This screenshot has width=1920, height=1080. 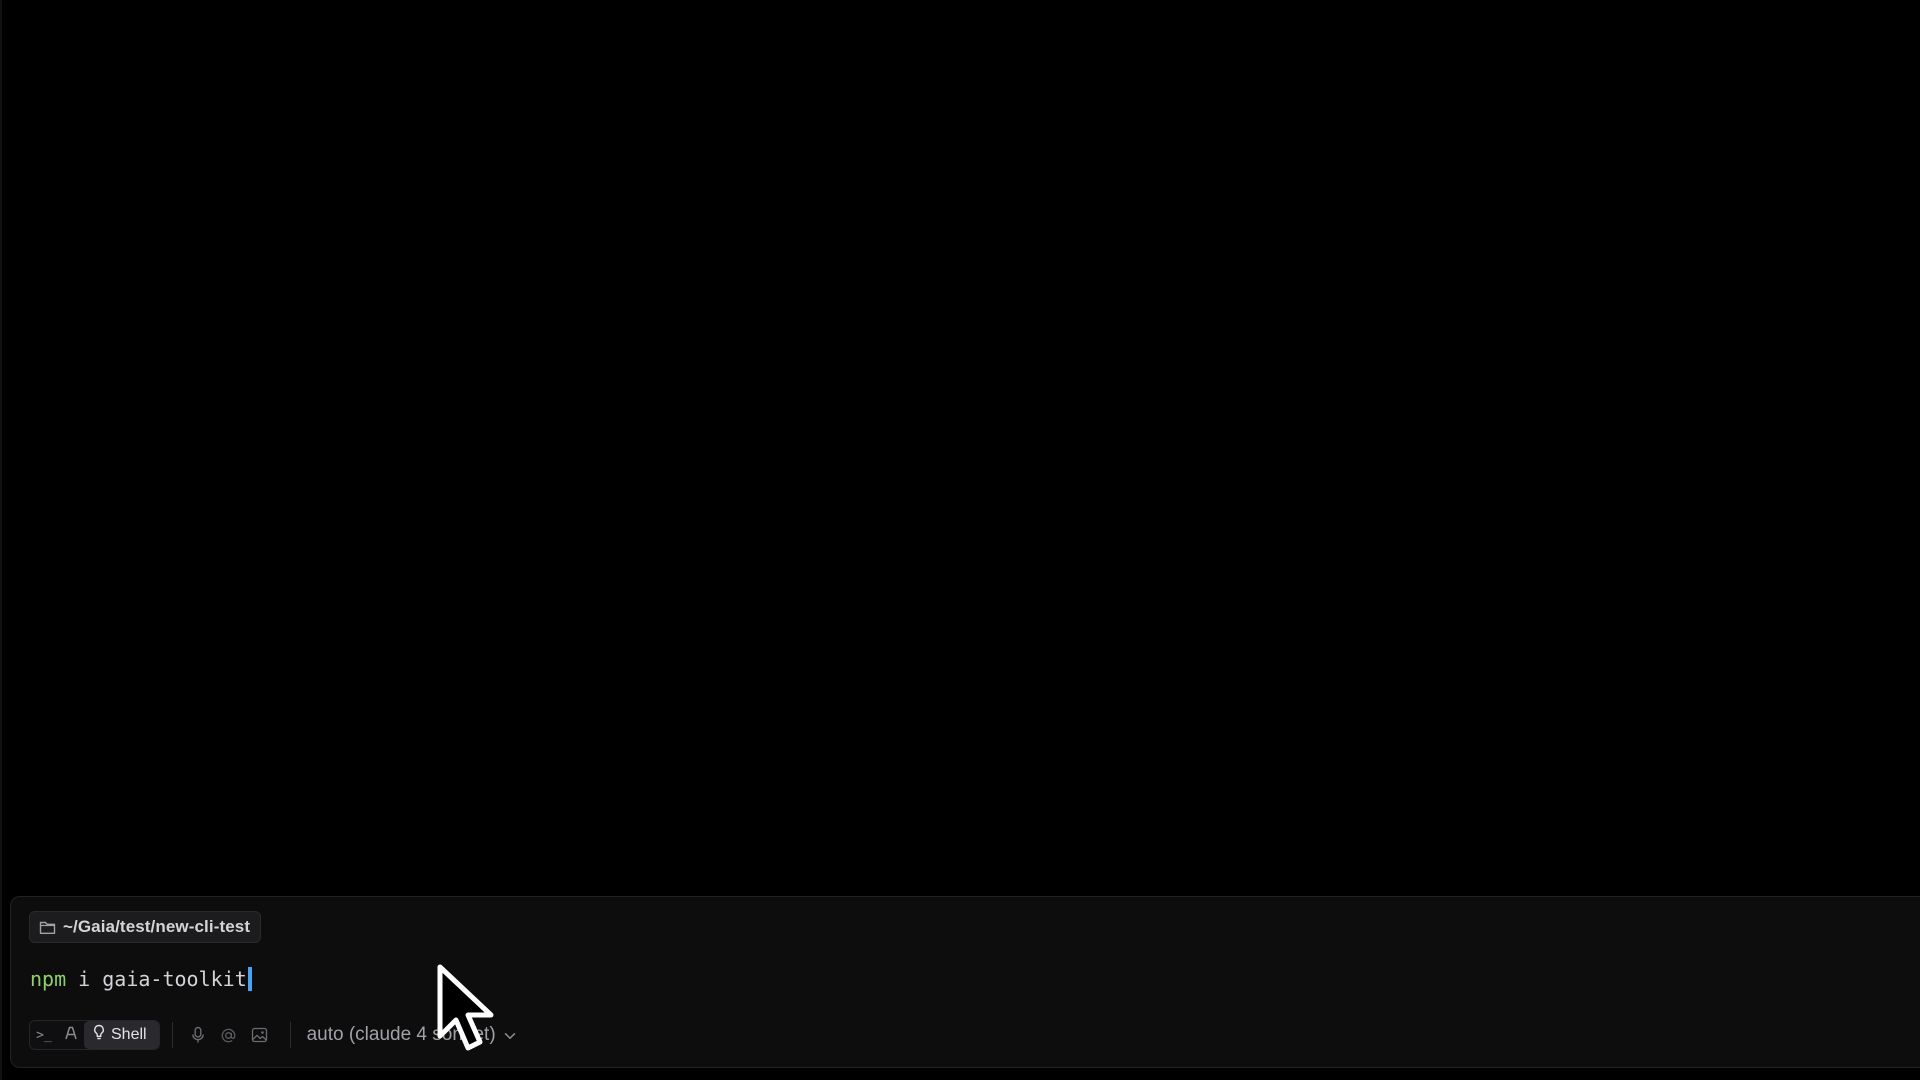 What do you see at coordinates (48, 979) in the screenshot?
I see `command-program: npm` at bounding box center [48, 979].